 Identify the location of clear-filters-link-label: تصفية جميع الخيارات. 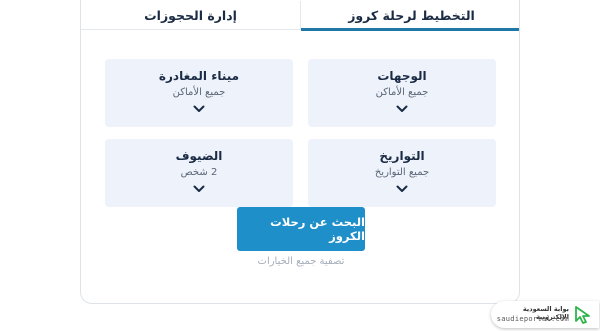
(301, 261).